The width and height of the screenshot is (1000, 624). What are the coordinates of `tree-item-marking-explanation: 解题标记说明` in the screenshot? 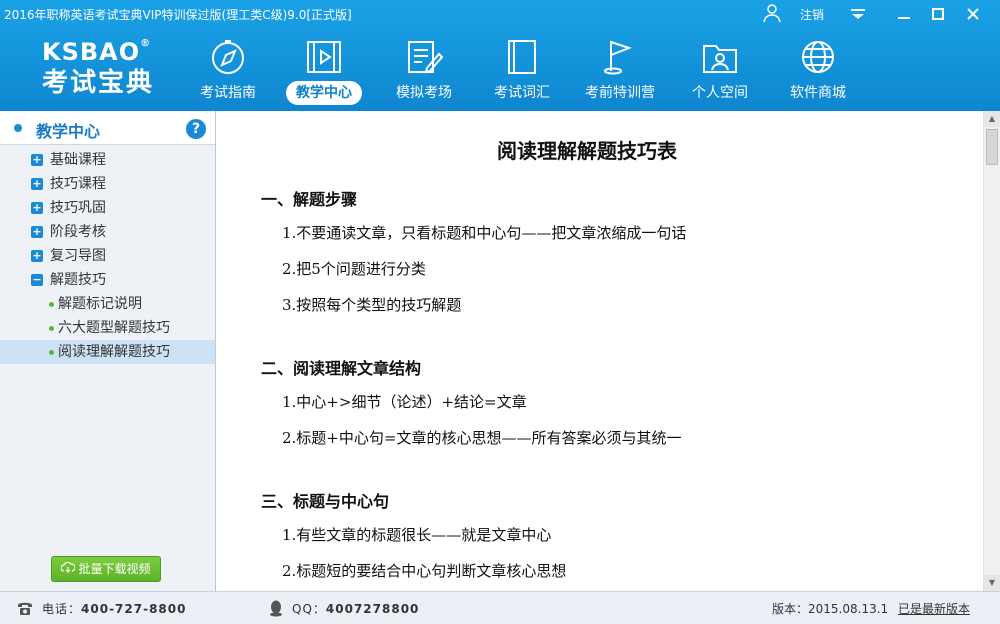 It's located at (107, 304).